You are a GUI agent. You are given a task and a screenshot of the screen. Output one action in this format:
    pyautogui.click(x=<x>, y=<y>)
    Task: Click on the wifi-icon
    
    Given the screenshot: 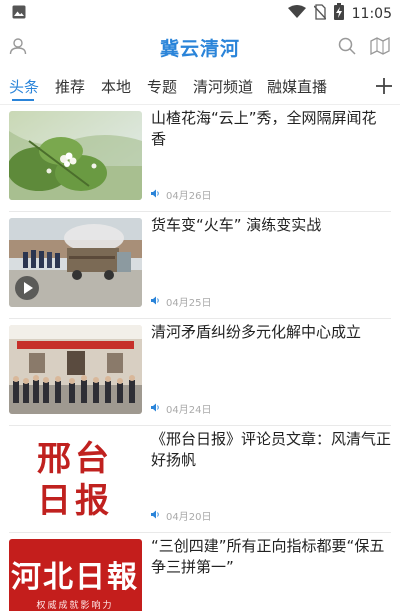 What is the action you would take?
    pyautogui.click(x=296, y=14)
    